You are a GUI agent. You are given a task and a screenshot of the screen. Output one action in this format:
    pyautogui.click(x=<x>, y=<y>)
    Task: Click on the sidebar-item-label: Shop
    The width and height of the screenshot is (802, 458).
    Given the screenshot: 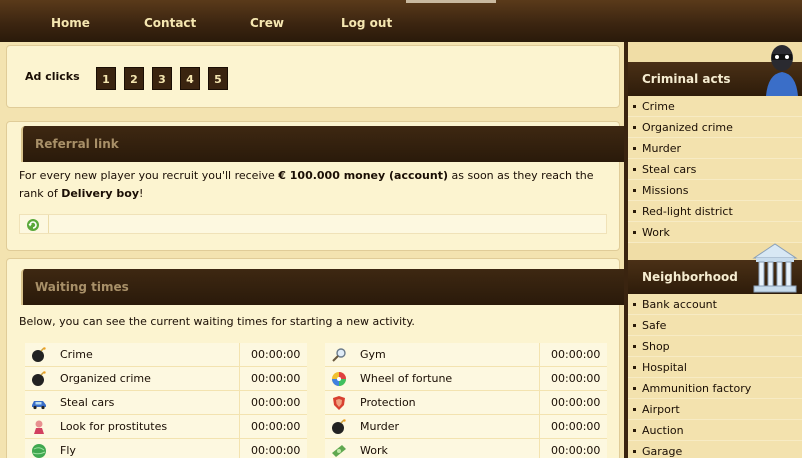 What is the action you would take?
    pyautogui.click(x=656, y=346)
    